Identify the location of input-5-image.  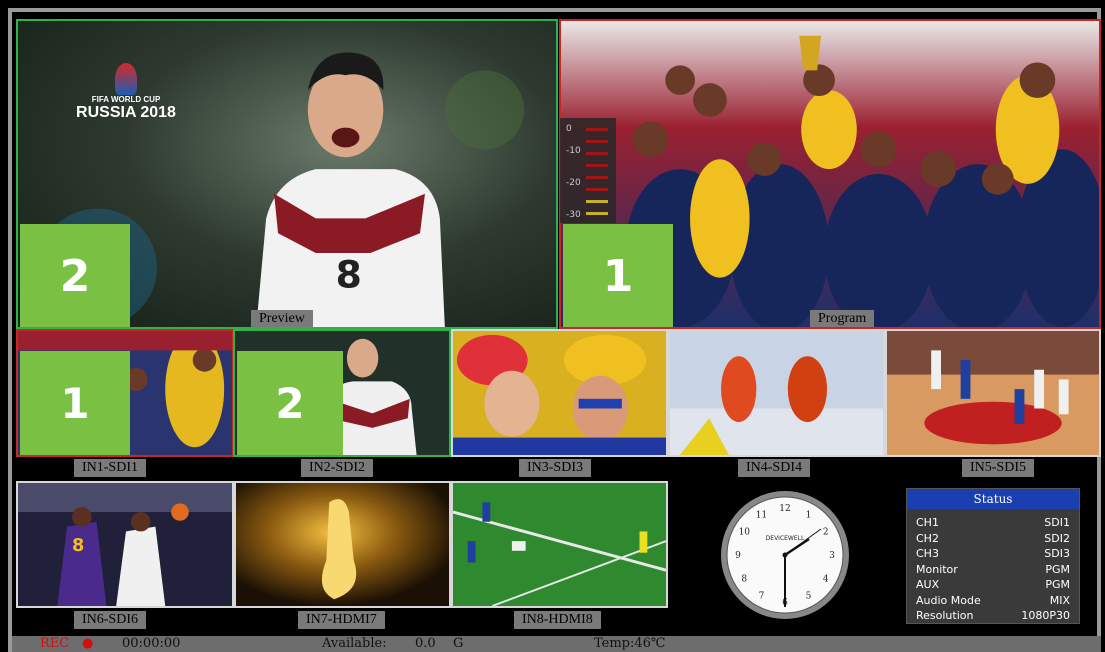
(993, 393).